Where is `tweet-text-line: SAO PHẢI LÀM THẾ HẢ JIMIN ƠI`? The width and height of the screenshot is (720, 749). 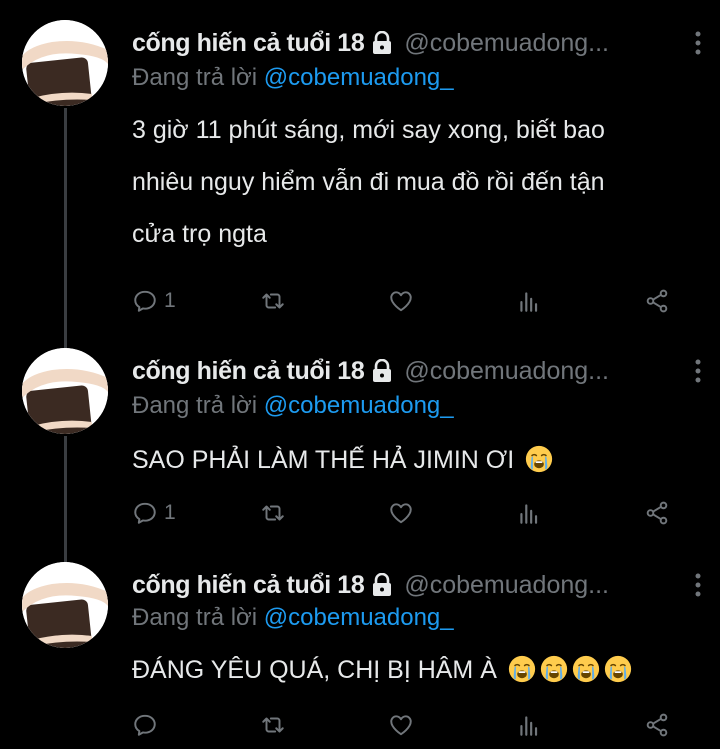
tweet-text-line: SAO PHẢI LÀM THẾ HẢ JIMIN ƠI is located at coordinates (323, 460).